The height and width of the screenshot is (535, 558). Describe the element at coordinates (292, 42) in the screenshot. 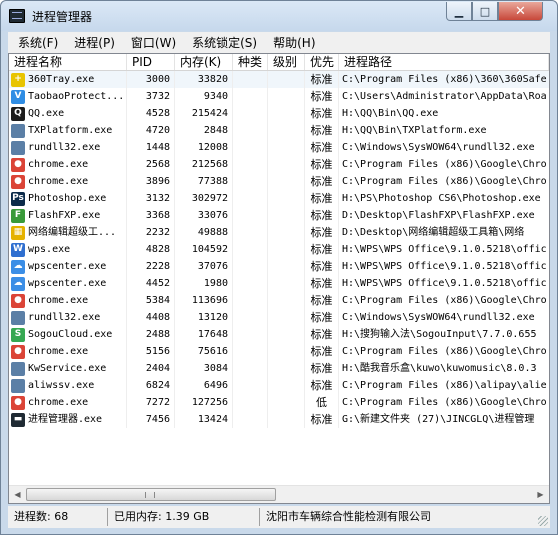

I see `menu-help: 帮助(H)` at that location.